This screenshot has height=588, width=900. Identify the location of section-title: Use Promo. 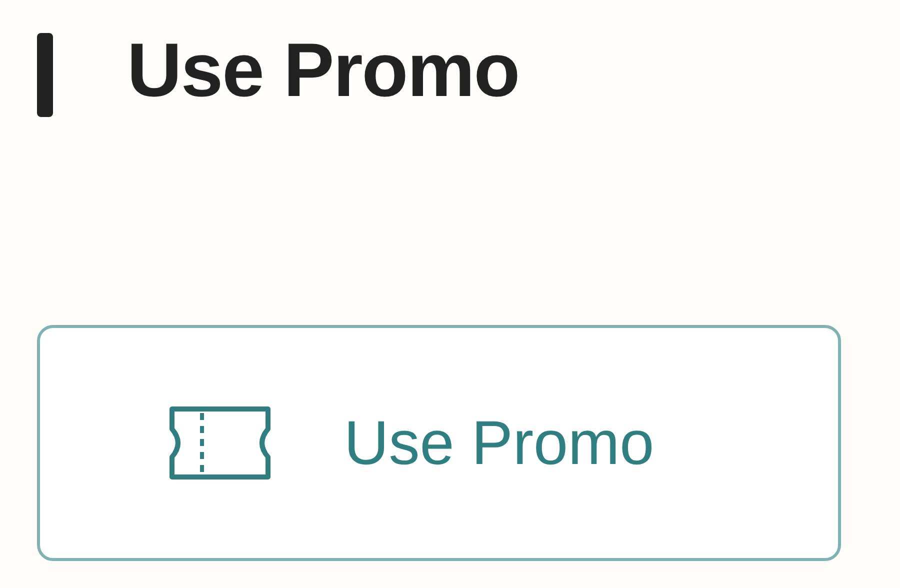
(323, 70).